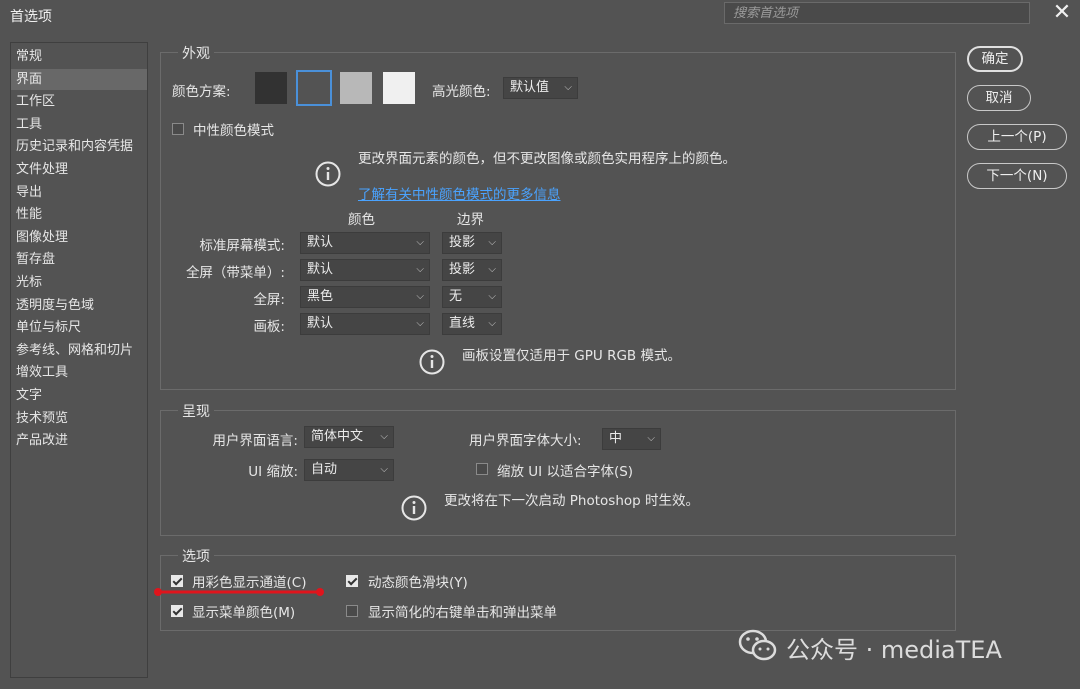 The height and width of the screenshot is (689, 1080). Describe the element at coordinates (79, 395) in the screenshot. I see `sidebar-item: 文字` at that location.